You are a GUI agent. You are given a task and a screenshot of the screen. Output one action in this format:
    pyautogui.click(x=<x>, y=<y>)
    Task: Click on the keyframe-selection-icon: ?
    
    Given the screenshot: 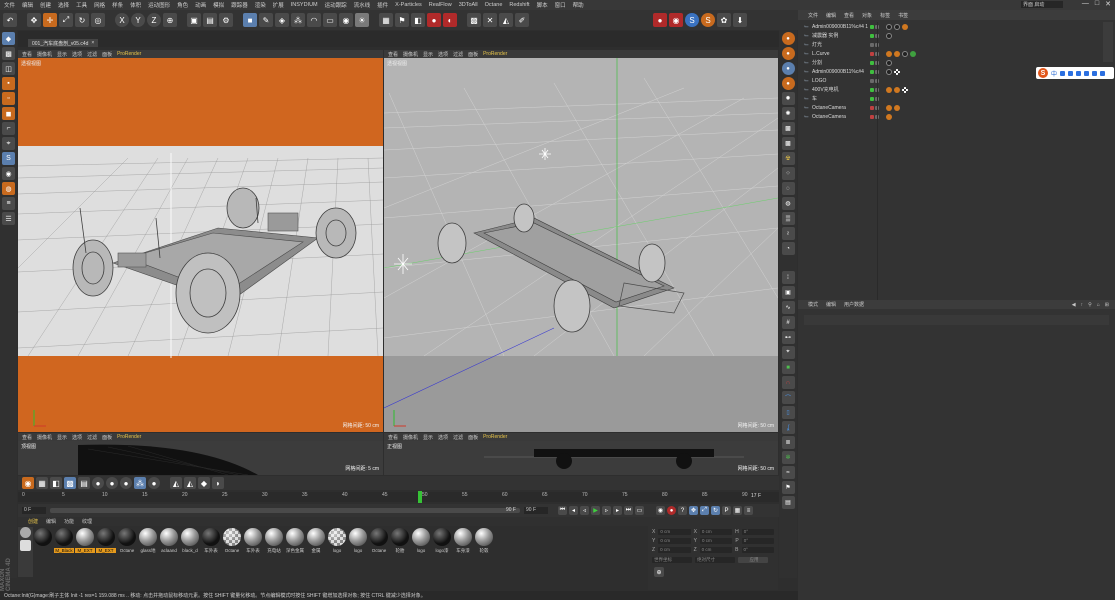 What is the action you would take?
    pyautogui.click(x=682, y=510)
    